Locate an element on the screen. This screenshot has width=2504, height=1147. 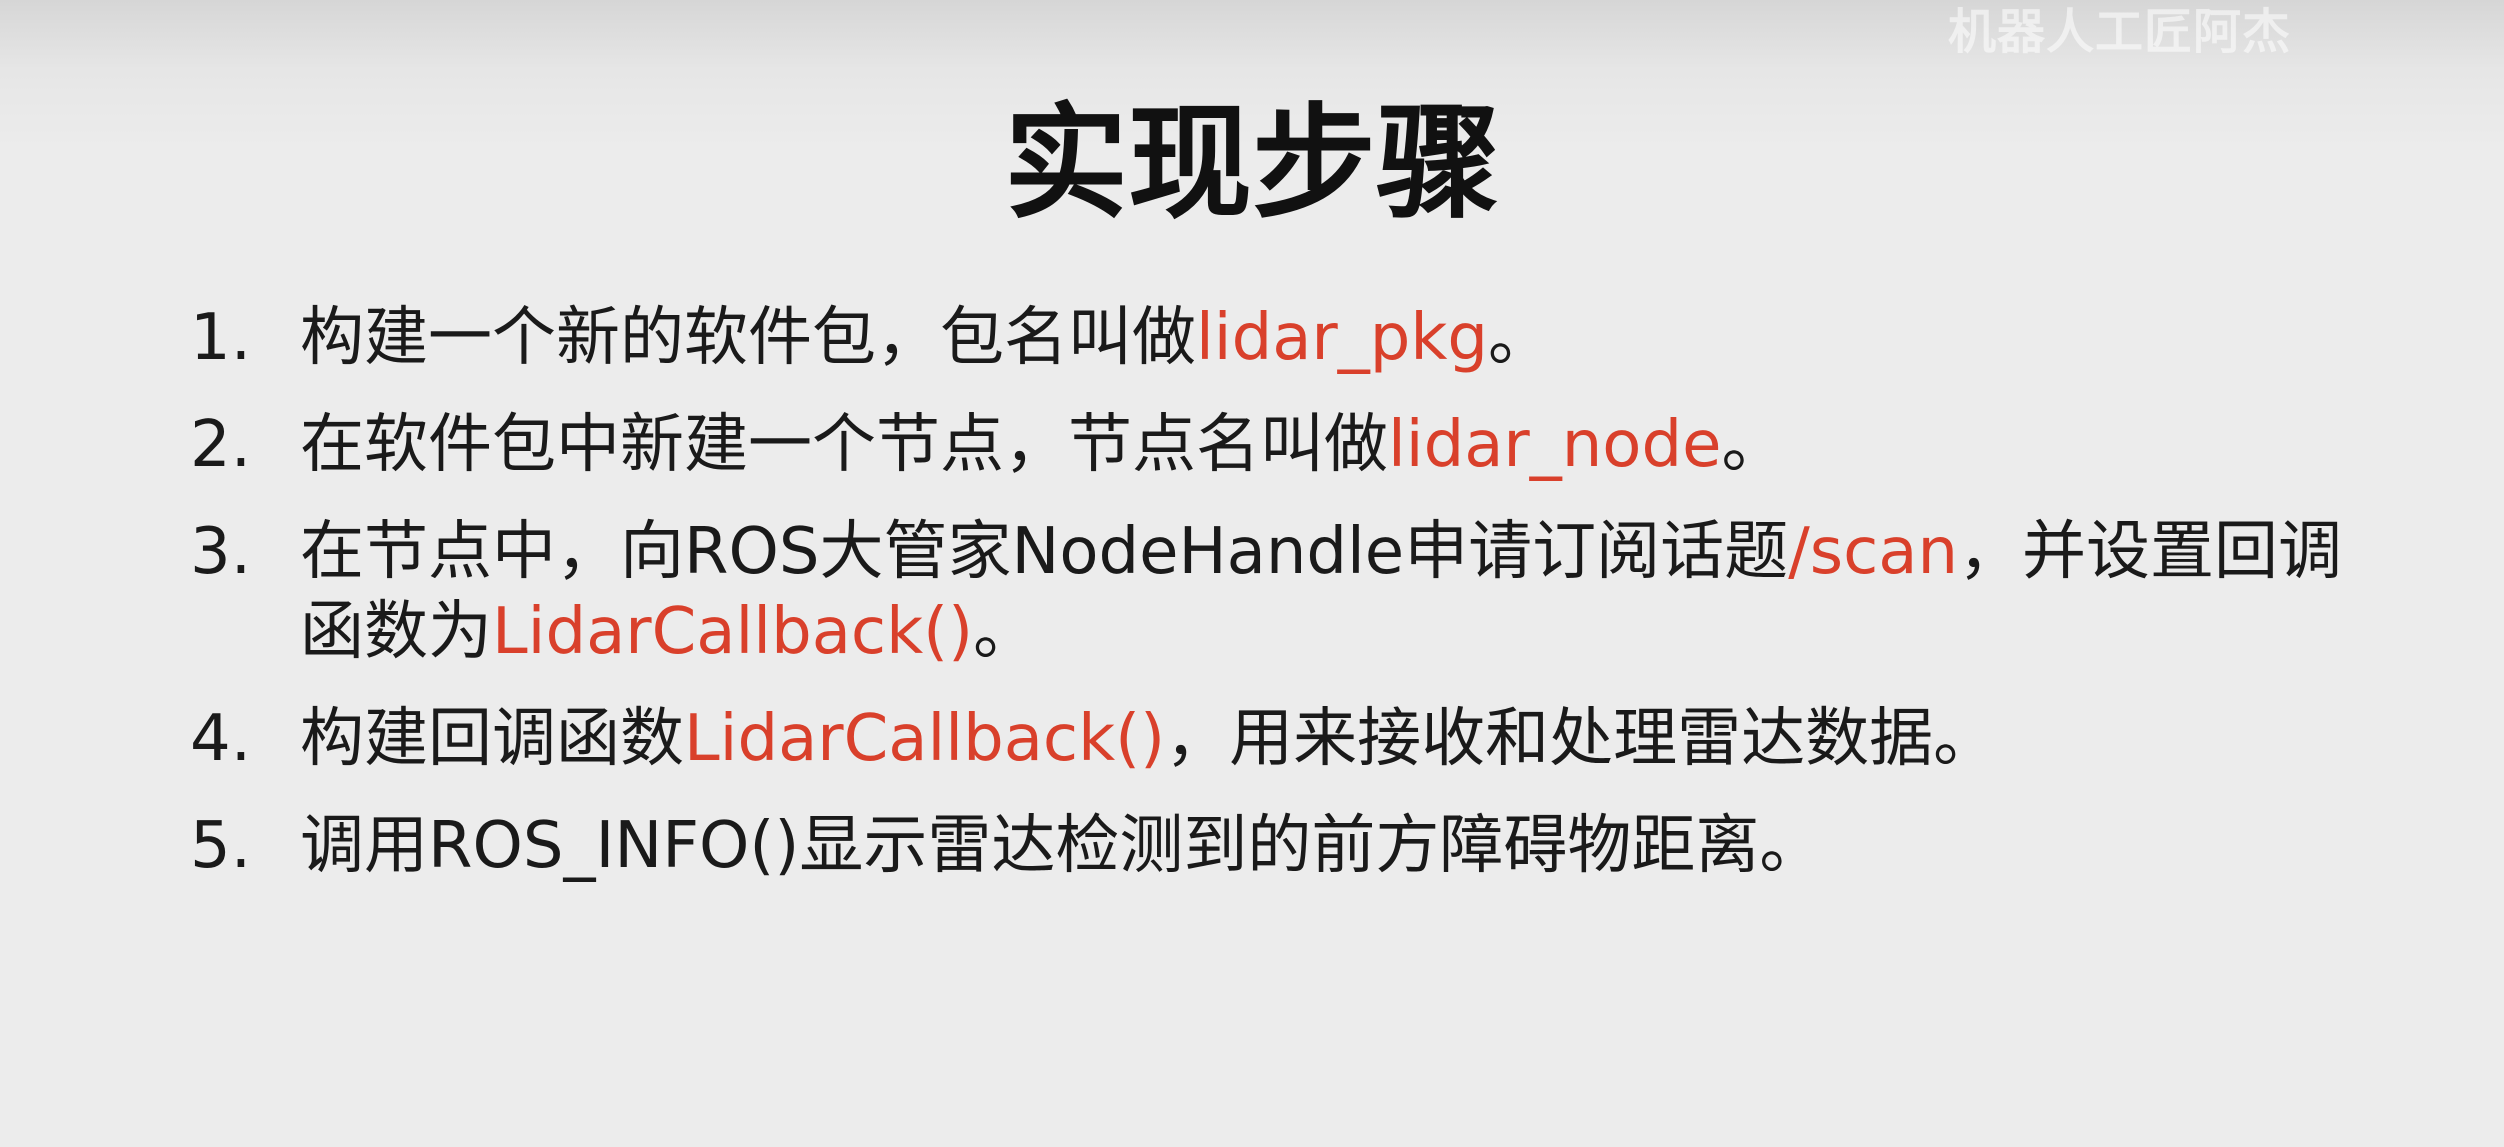
step-text-plain: 构建回调函数 is located at coordinates (492, 739).